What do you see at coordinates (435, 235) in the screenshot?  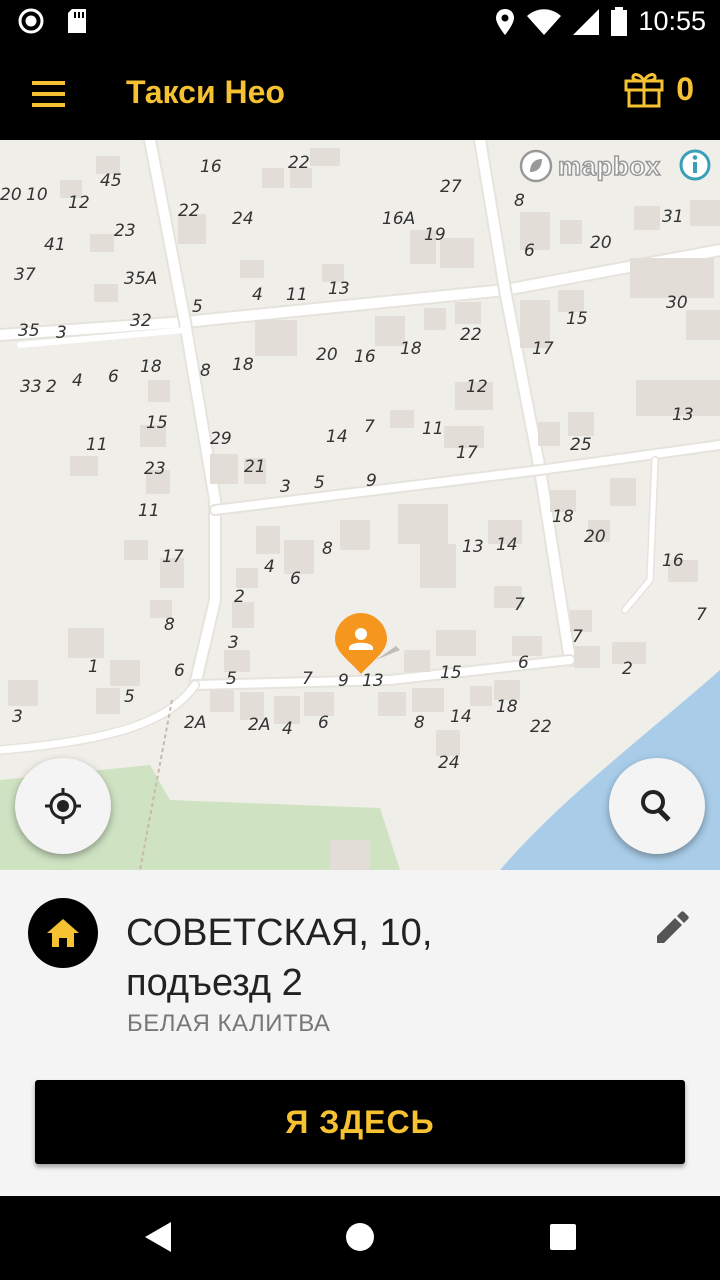 I see `house-number: 19` at bounding box center [435, 235].